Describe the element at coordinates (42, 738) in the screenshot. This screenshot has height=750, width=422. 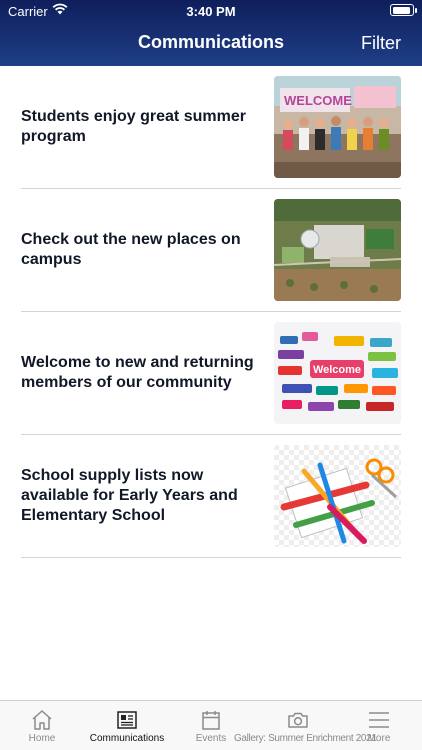
I see `tab-label: Home` at that location.